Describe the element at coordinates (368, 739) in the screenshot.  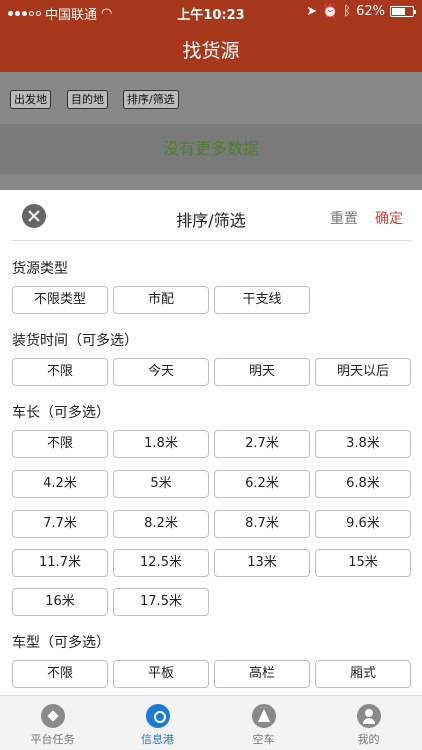
I see `tab-label: 我的` at that location.